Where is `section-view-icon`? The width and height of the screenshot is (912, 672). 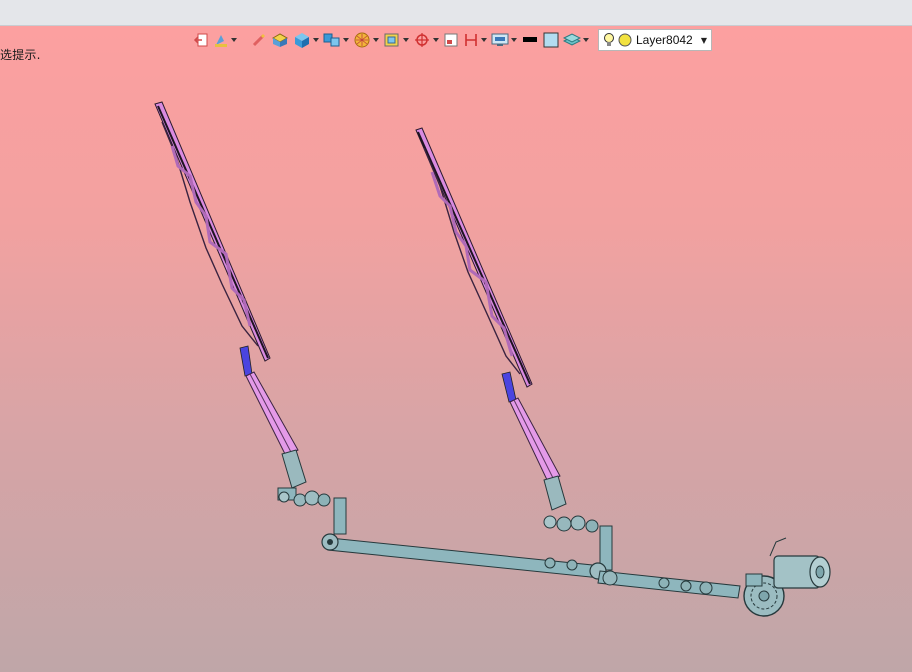
section-view-icon is located at coordinates (471, 40).